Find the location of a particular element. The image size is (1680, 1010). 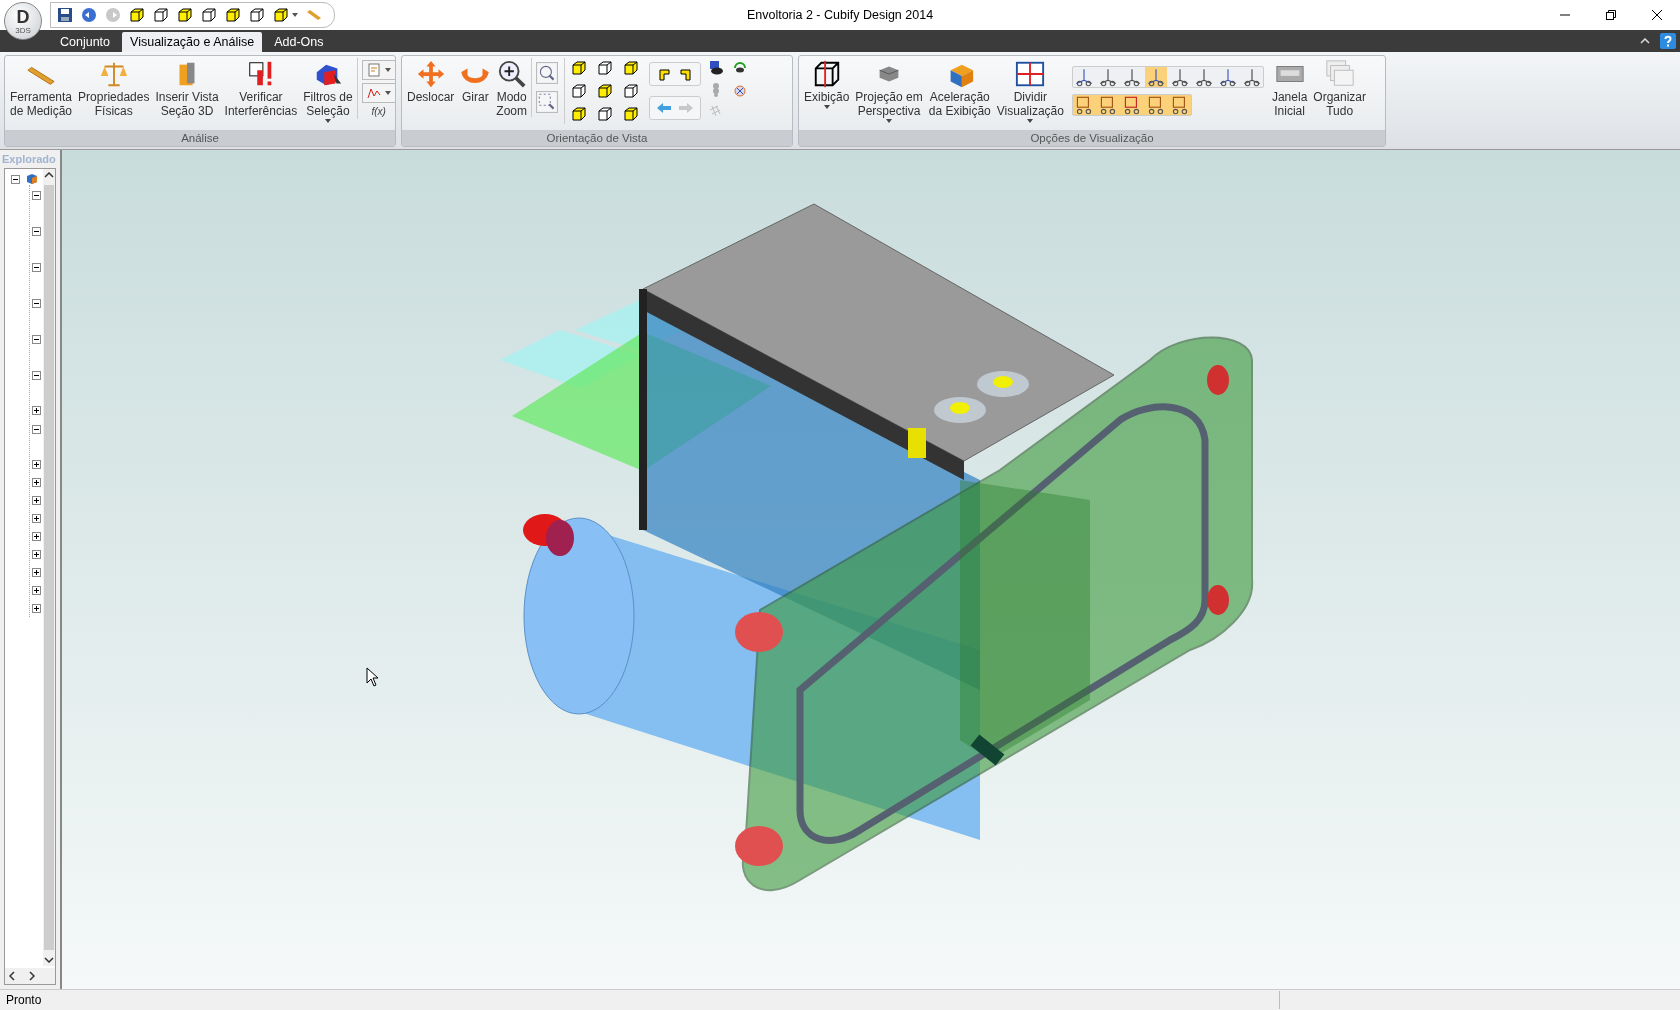

ribbon-button: Organizar Tudo is located at coordinates (1339, 88).